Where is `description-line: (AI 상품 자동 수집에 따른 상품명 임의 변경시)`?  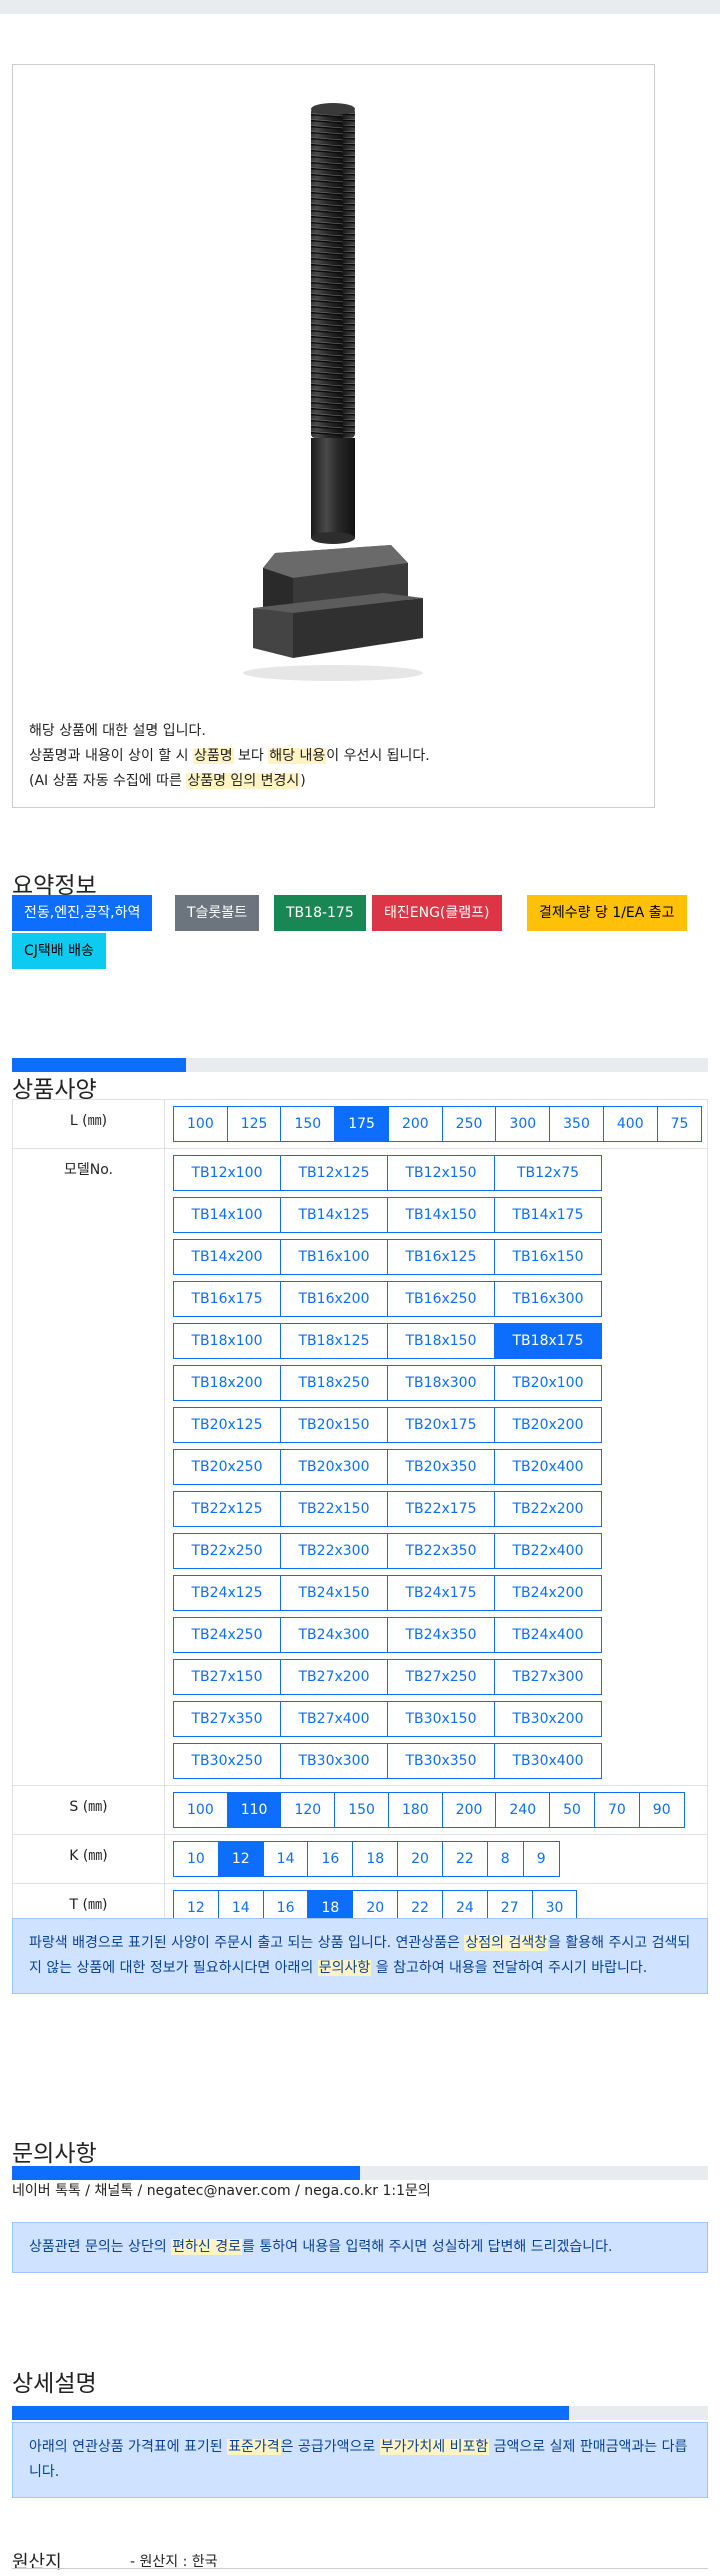 description-line: (AI 상품 자동 수집에 따른 상품명 임의 변경시) is located at coordinates (167, 781).